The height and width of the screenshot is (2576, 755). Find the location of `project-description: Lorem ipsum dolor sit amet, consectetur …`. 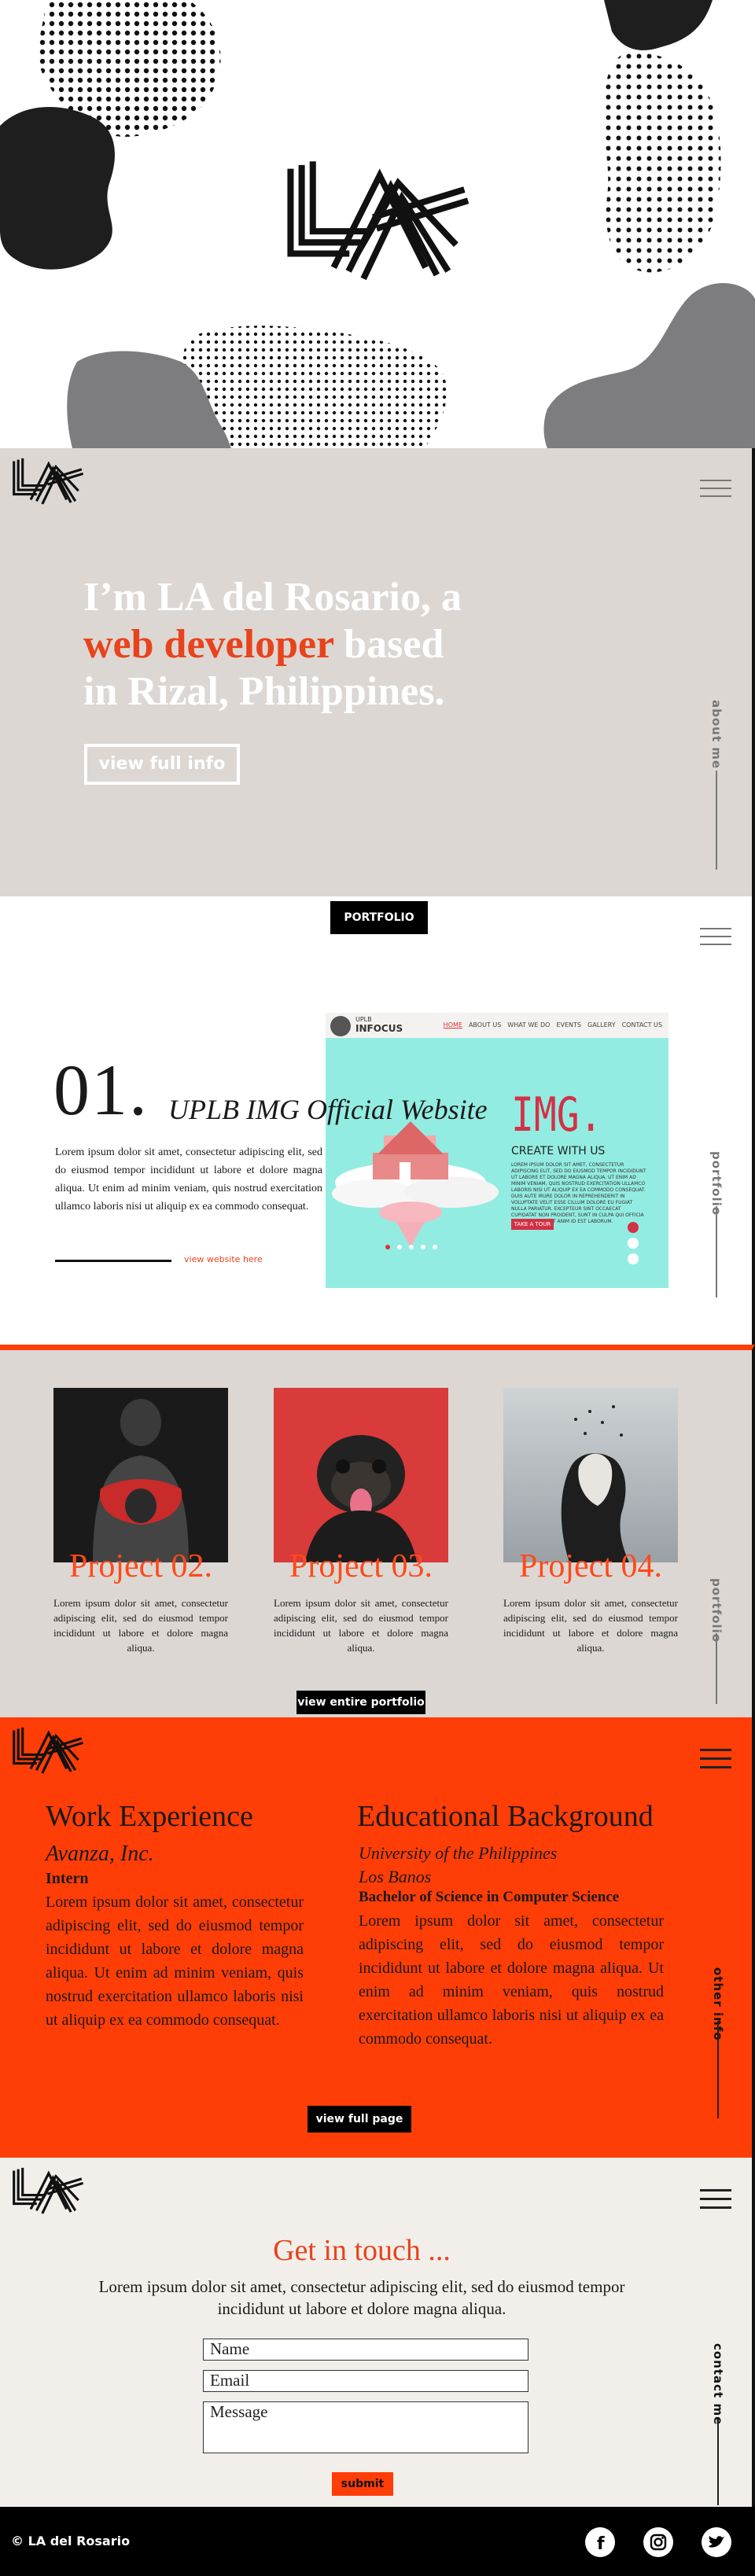

project-description: Lorem ipsum dolor sit amet, consectetur … is located at coordinates (189, 1179).